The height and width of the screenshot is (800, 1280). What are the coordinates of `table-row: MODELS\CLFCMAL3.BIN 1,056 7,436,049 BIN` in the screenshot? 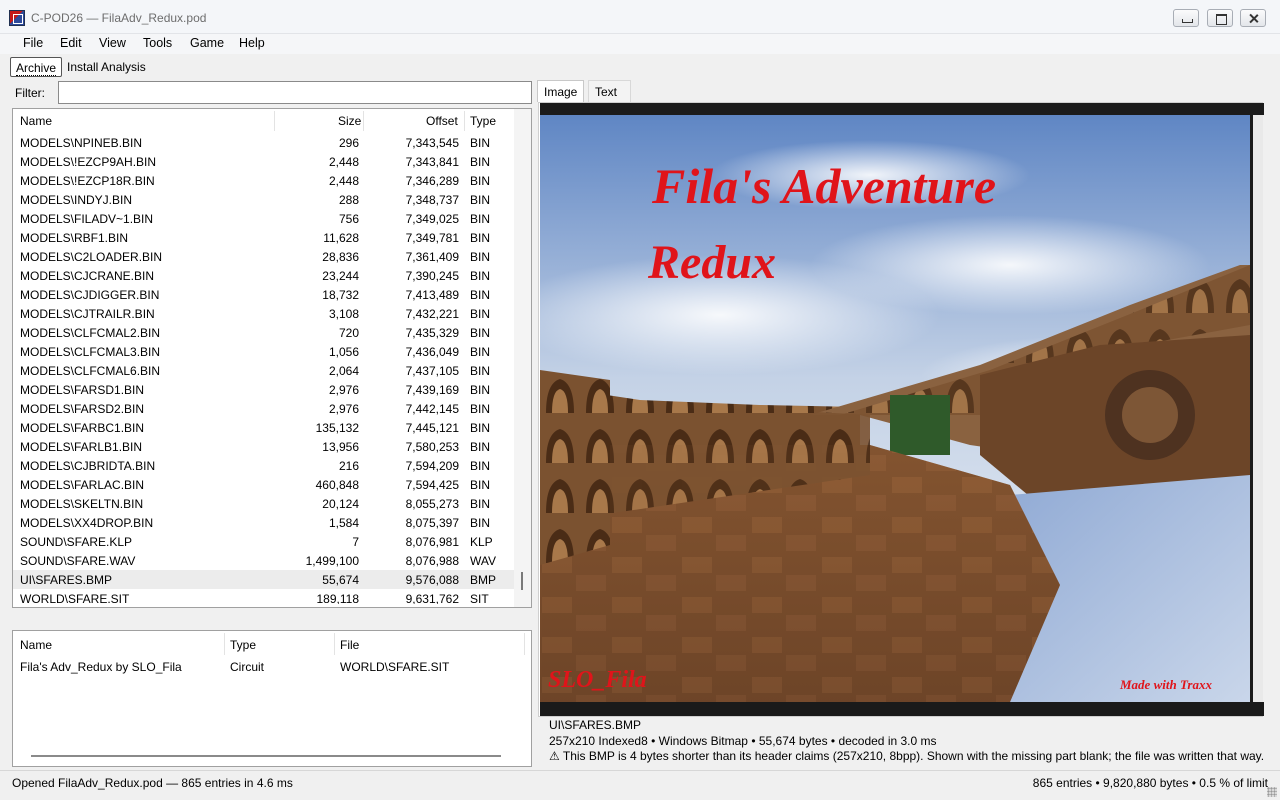 It's located at (263, 351).